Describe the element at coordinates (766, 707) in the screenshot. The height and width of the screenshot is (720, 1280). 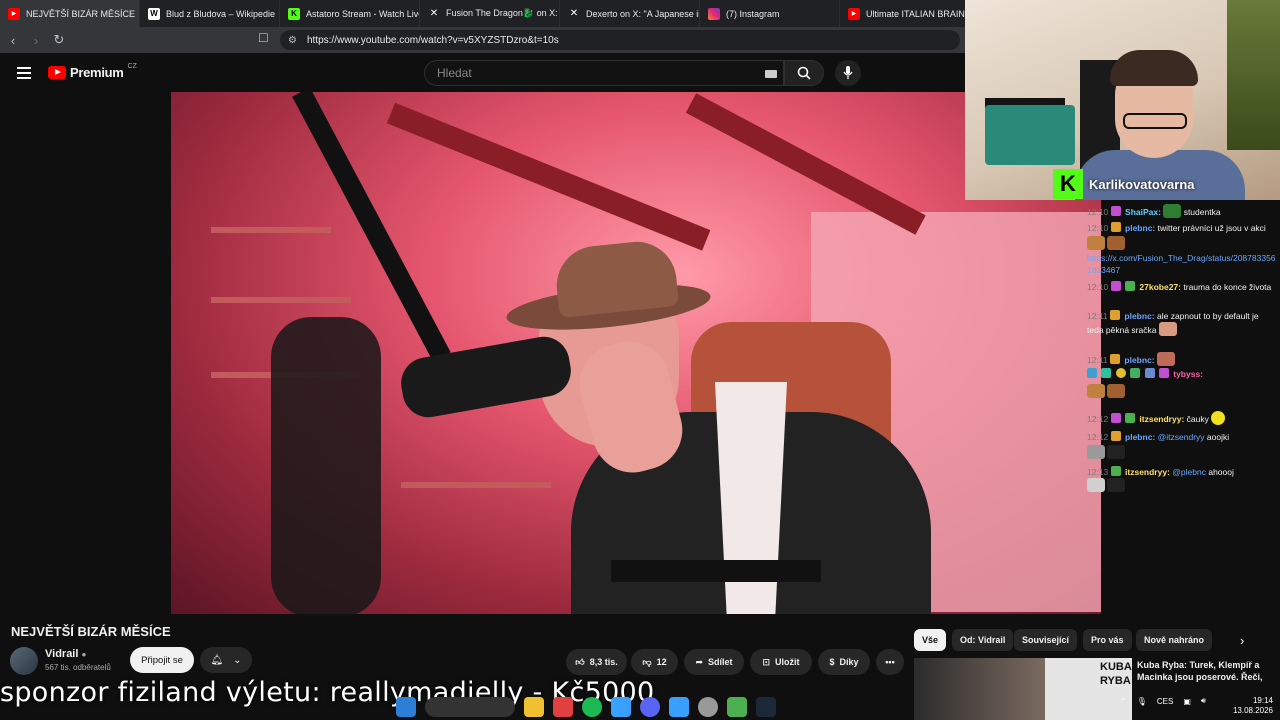
I see `steam-icon` at that location.